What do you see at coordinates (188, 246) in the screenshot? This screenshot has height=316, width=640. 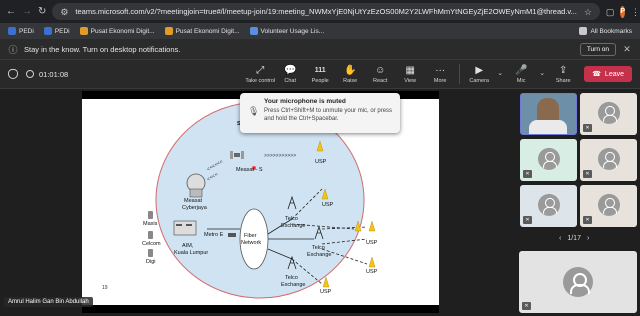 I see `aim-label: AIM,` at bounding box center [188, 246].